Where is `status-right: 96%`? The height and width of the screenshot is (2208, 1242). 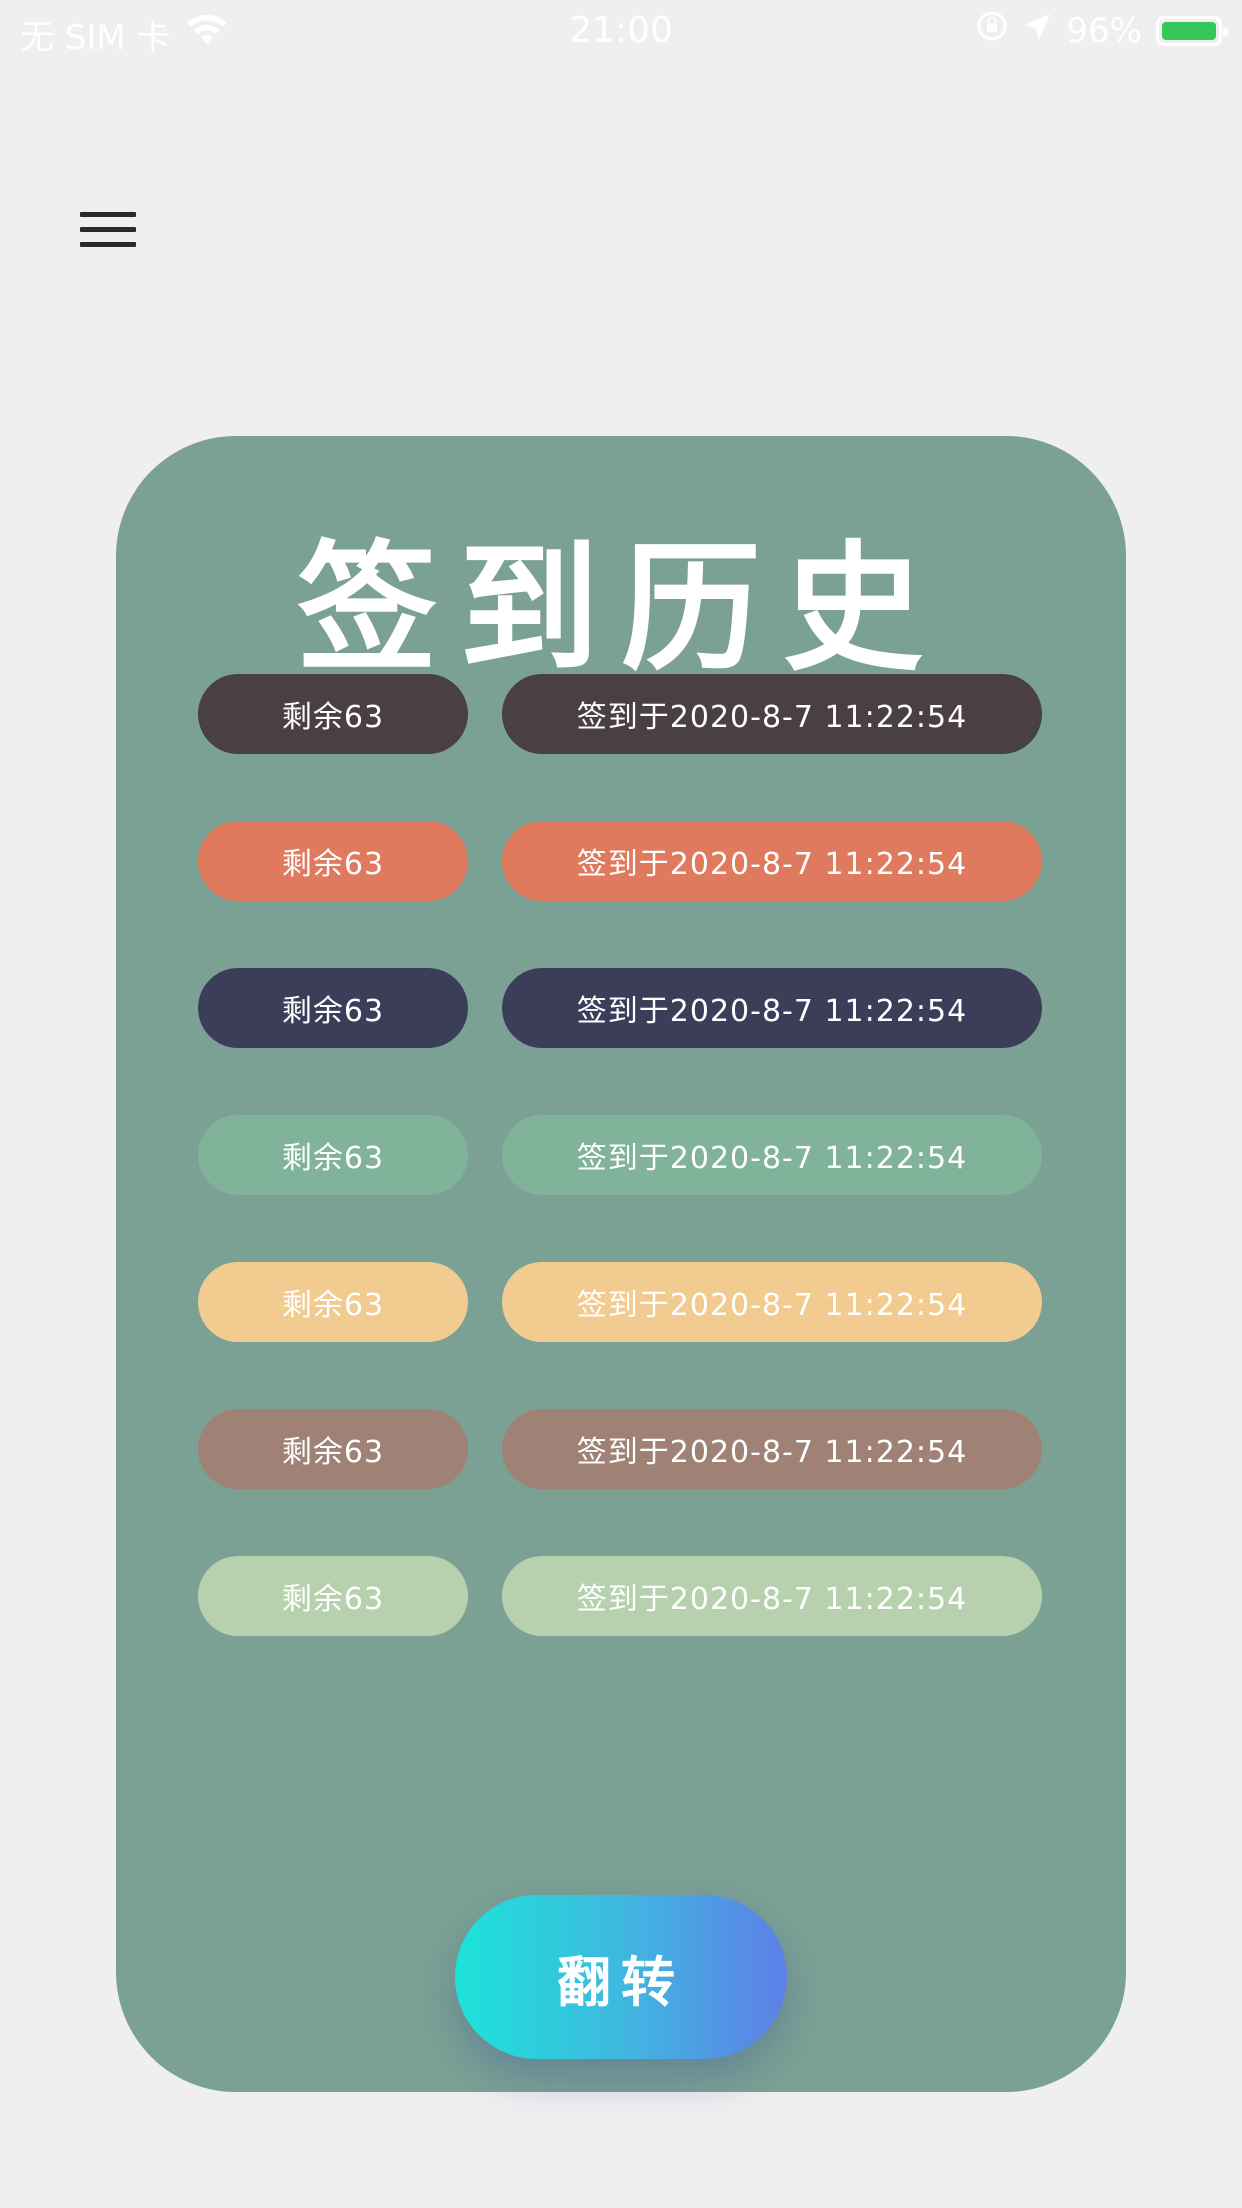 status-right: 96% is located at coordinates (1102, 30).